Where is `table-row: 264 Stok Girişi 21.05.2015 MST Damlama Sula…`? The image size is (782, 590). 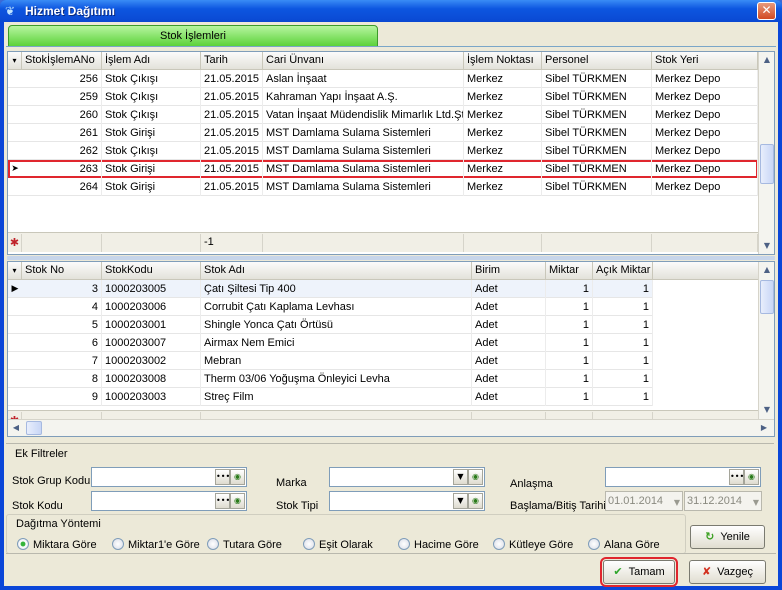 table-row: 264 Stok Girişi 21.05.2015 MST Damlama Sula… is located at coordinates (383, 187).